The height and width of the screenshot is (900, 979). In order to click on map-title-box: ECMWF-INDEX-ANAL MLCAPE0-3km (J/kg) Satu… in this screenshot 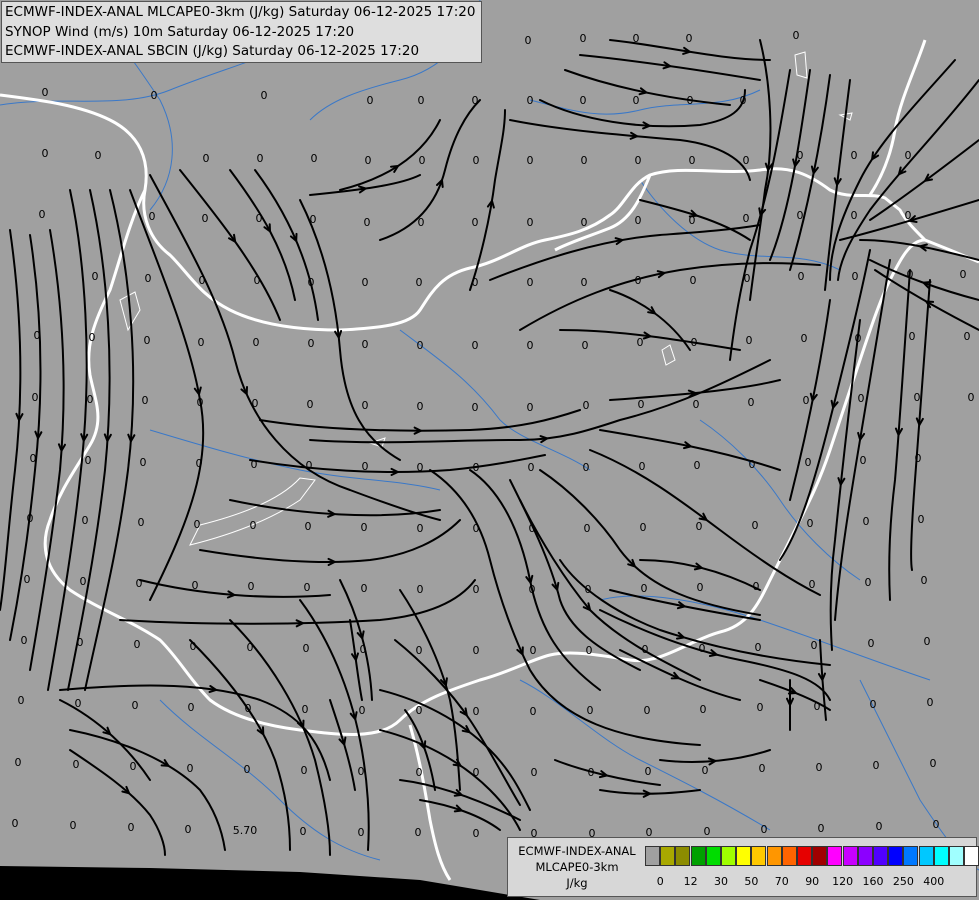, I will do `click(241, 32)`.